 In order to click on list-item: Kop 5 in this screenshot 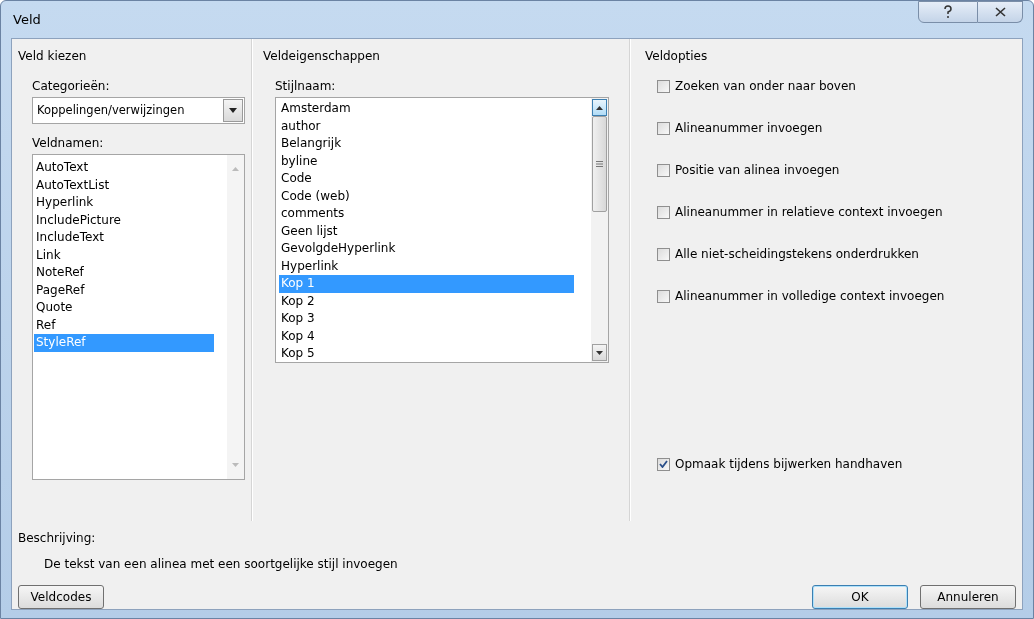, I will do `click(426, 354)`.